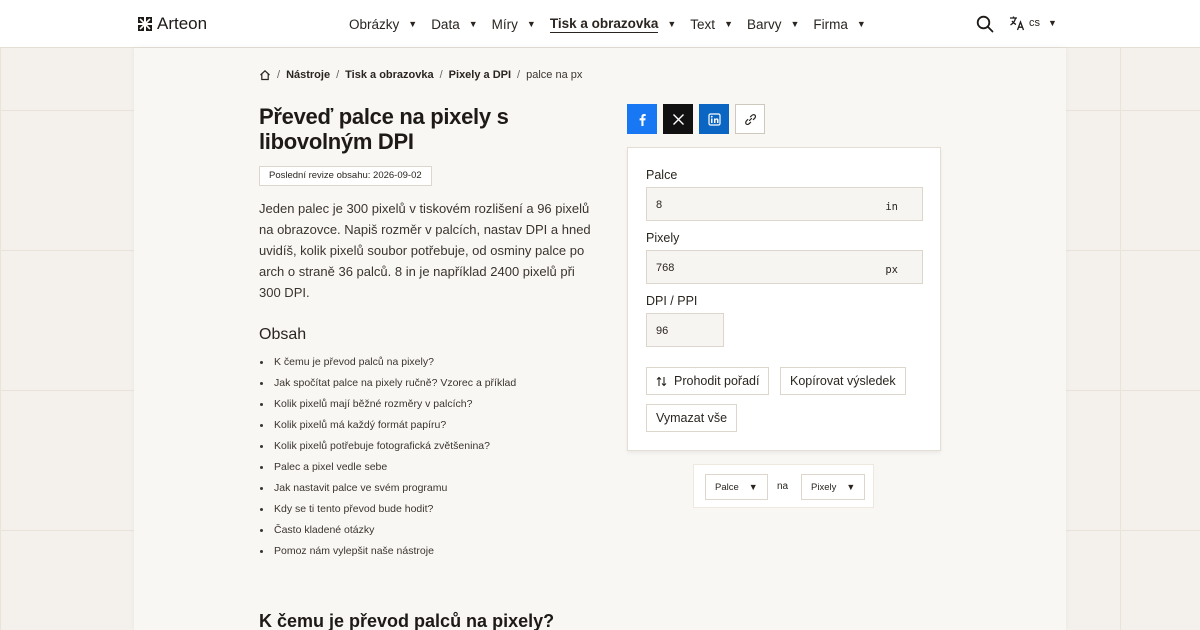 This screenshot has width=1200, height=630. What do you see at coordinates (891, 207) in the screenshot?
I see `inches-unit: in` at bounding box center [891, 207].